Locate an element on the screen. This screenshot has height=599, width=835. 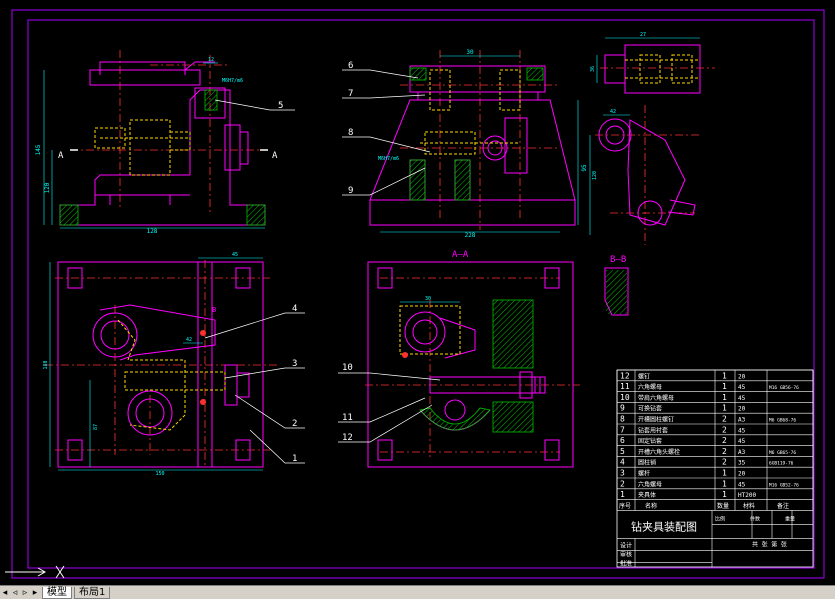
tab-model: 模型 is located at coordinates (57, 592).